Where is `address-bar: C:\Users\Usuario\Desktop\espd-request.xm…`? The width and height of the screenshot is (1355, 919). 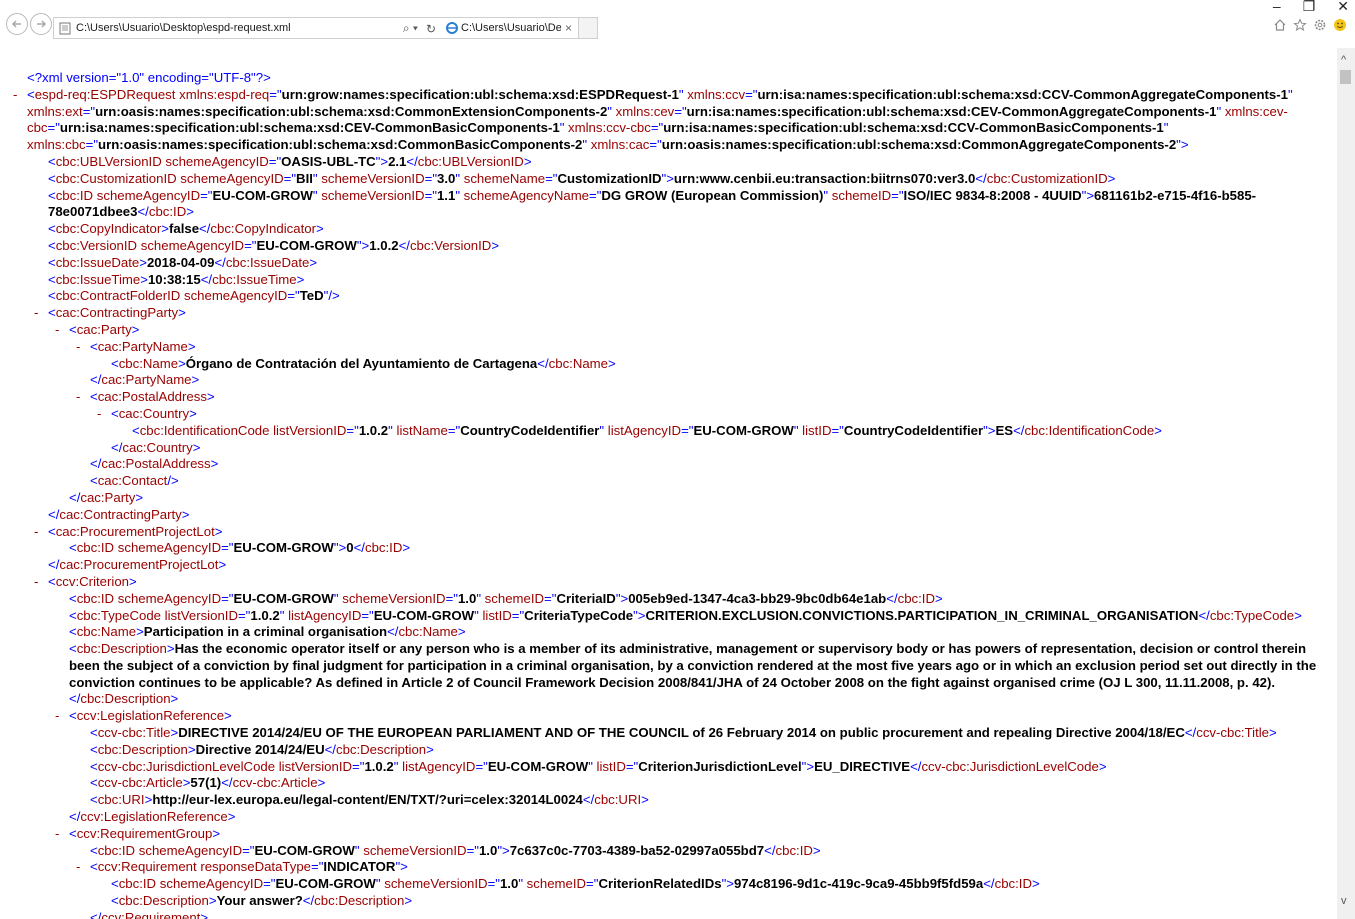
address-bar: C:\Users\Usuario\Desktop\espd-request.xm… is located at coordinates (247, 28).